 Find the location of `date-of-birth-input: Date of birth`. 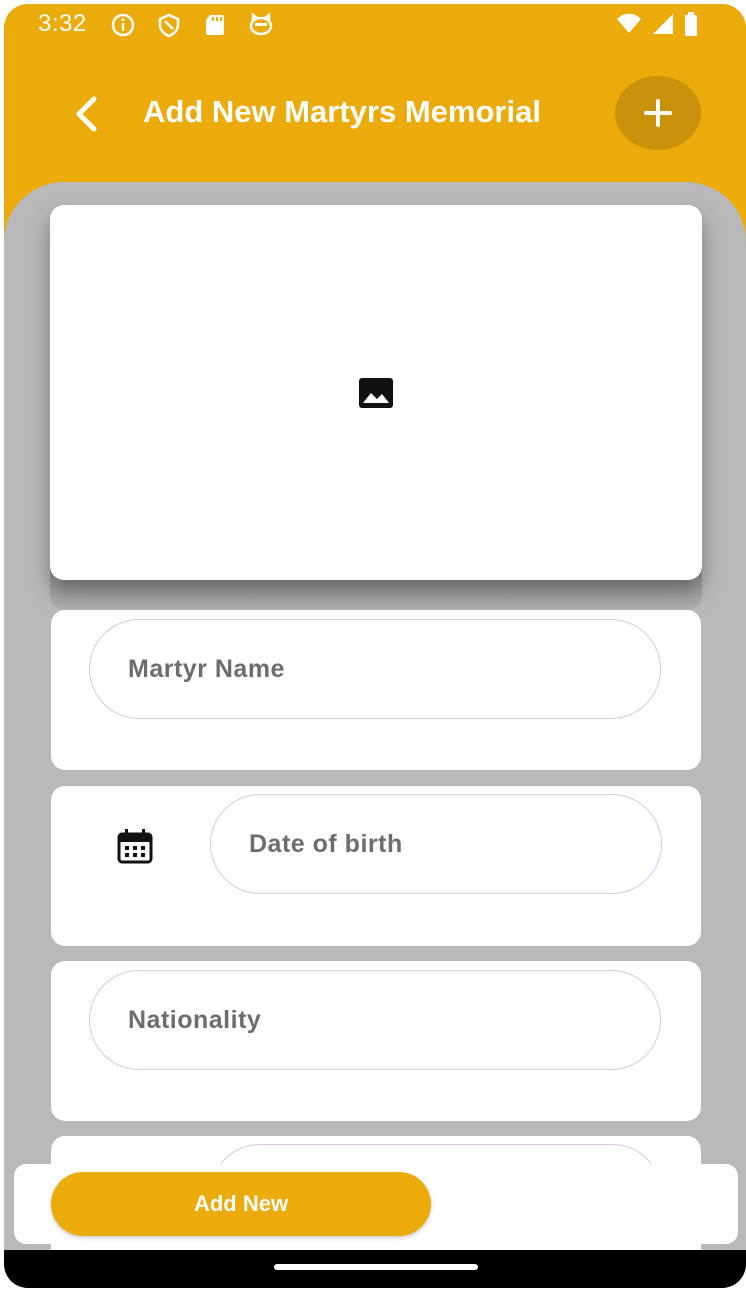

date-of-birth-input: Date of birth is located at coordinates (436, 844).